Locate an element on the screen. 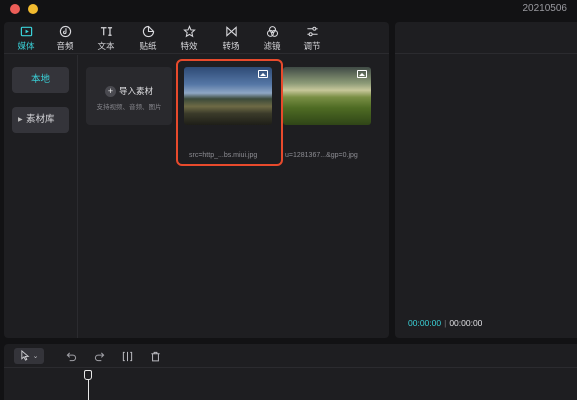 This screenshot has height=400, width=577. sidebar-item-library: ▶ 素材库 is located at coordinates (40, 120).